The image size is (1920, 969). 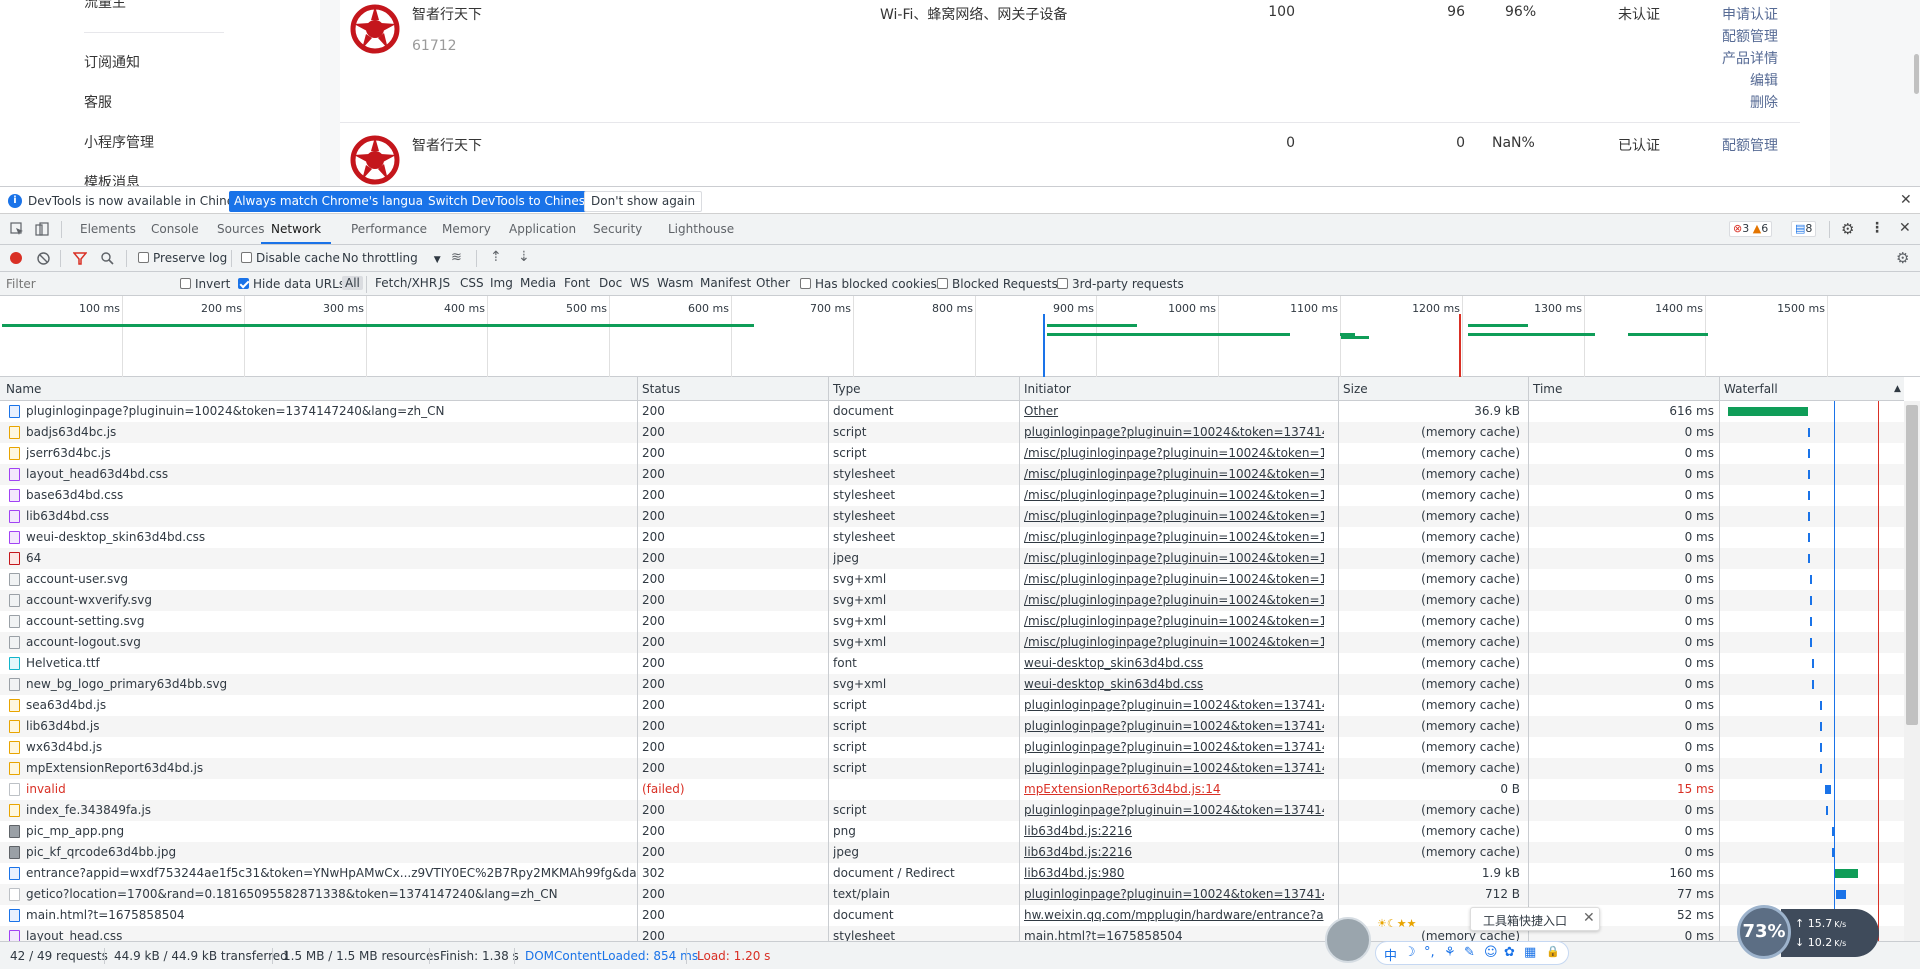 What do you see at coordinates (1355, 389) in the screenshot?
I see `col-size-header: Size` at bounding box center [1355, 389].